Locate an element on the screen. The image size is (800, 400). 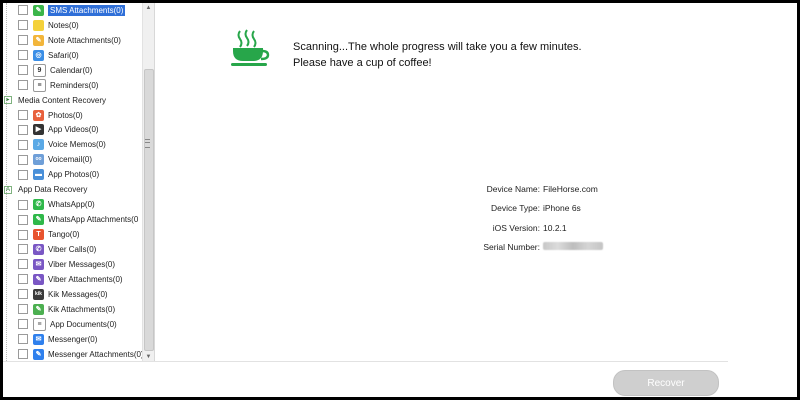
category-label: App Photos(0) is located at coordinates (74, 175).